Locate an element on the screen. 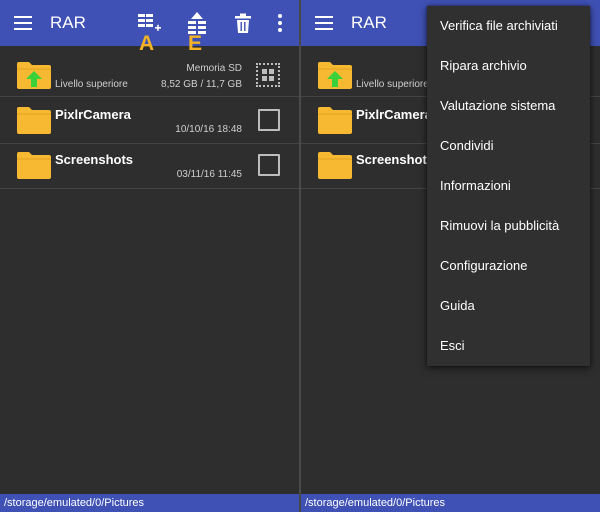  menu-item-repair-archive: Ripara archivio is located at coordinates (508, 66).